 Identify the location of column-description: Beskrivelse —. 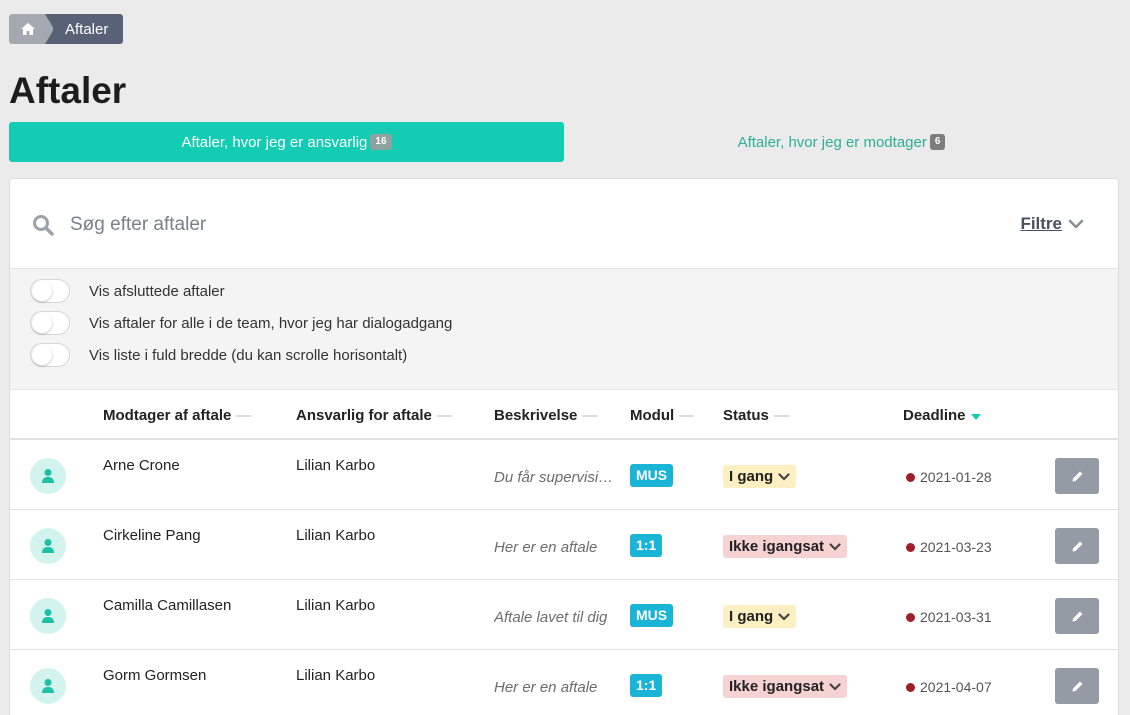
(545, 415).